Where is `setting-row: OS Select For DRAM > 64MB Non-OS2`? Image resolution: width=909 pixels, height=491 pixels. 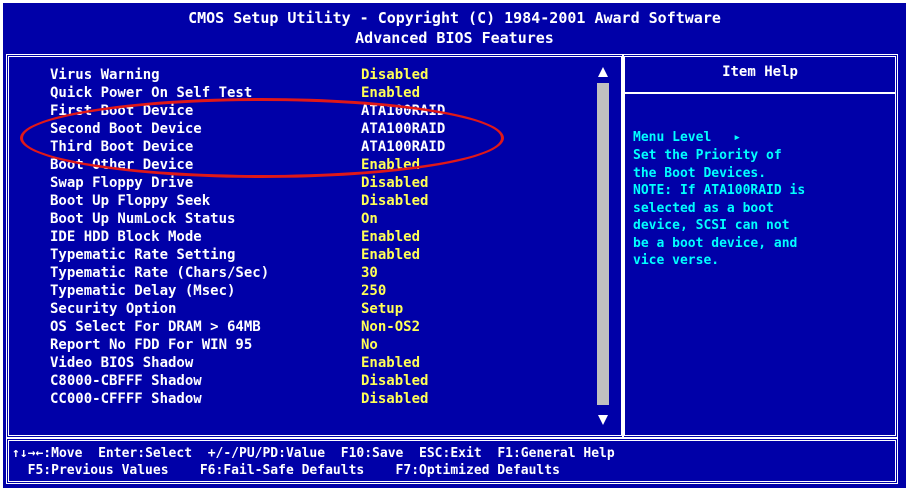 setting-row: OS Select For DRAM > 64MB Non-OS2 is located at coordinates (260, 327).